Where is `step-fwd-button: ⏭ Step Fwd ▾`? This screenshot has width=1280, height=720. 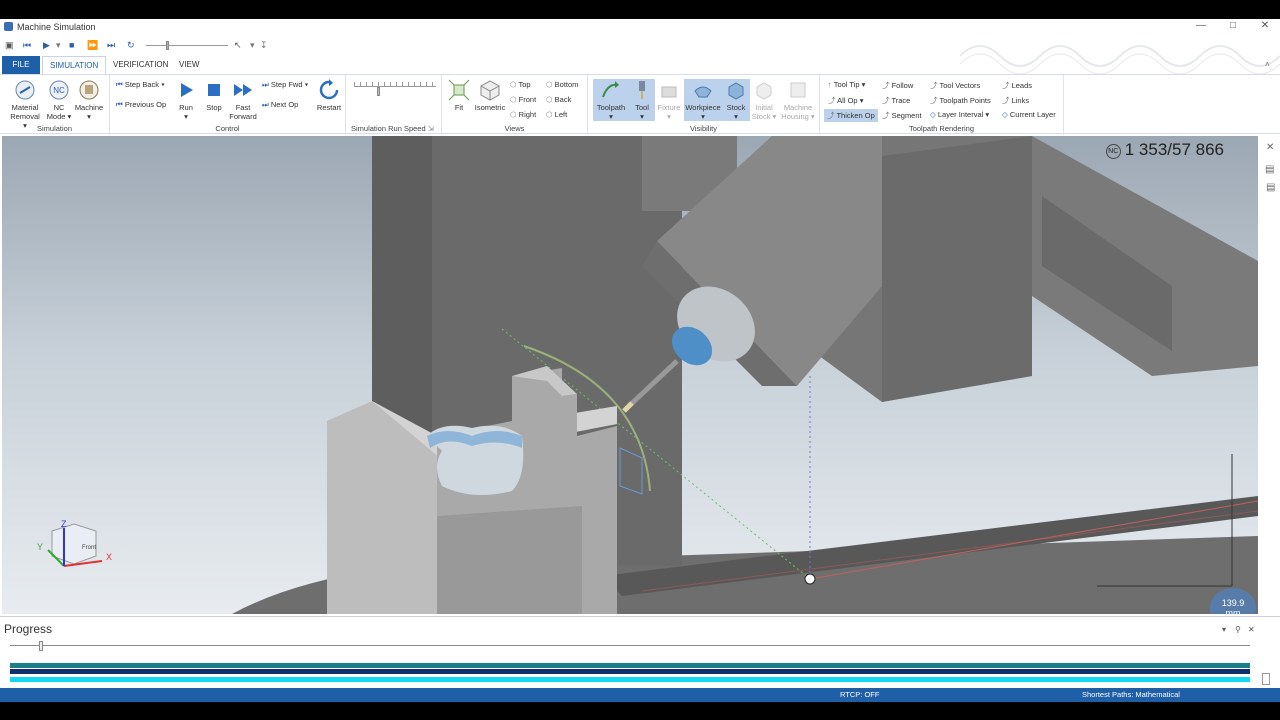 step-fwd-button: ⏭ Step Fwd ▾ is located at coordinates (285, 85).